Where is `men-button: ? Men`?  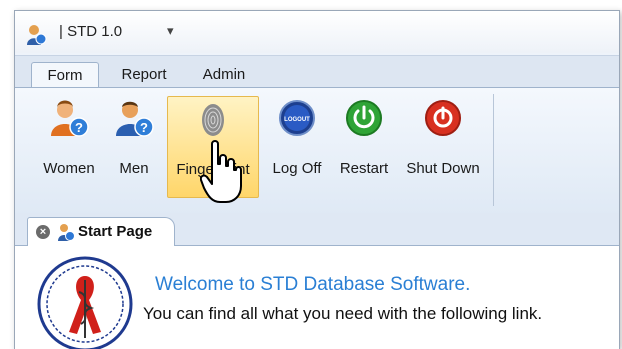
men-button: ? Men is located at coordinates (134, 146).